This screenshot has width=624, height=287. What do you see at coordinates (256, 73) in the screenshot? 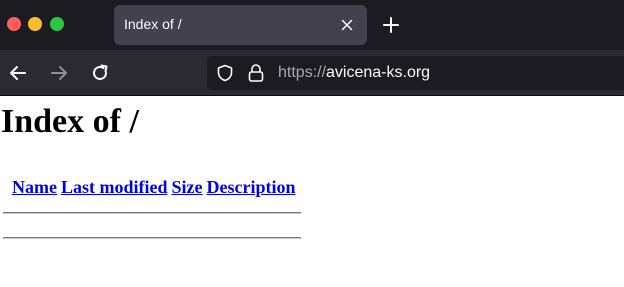
I see `lock-icon` at bounding box center [256, 73].